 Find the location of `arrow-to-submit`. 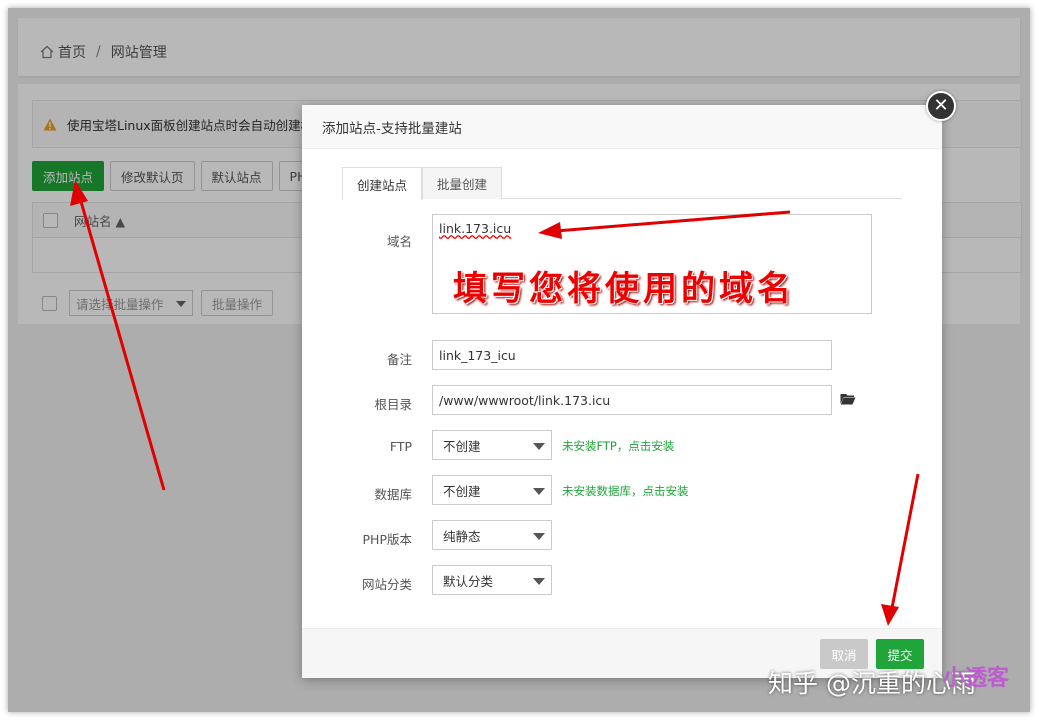

arrow-to-submit is located at coordinates (900, 549).